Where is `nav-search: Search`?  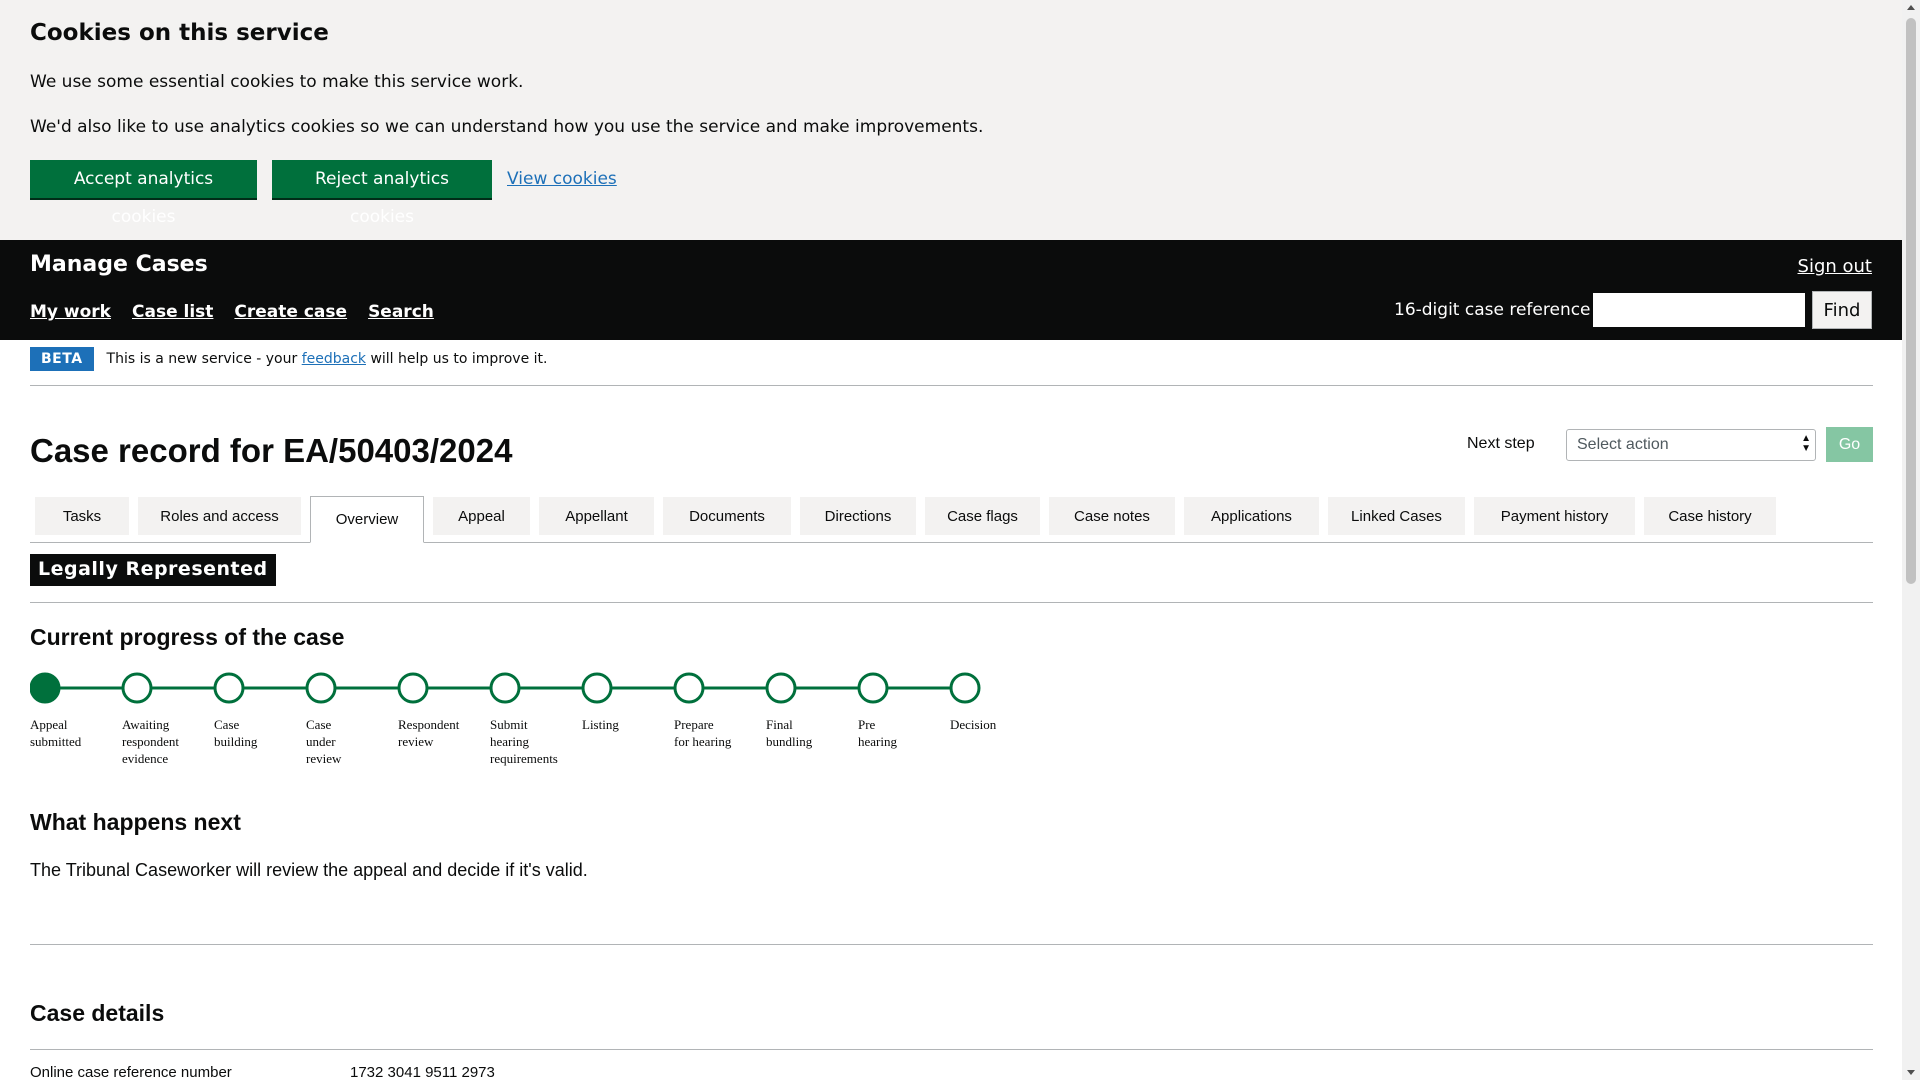 nav-search: Search is located at coordinates (401, 312).